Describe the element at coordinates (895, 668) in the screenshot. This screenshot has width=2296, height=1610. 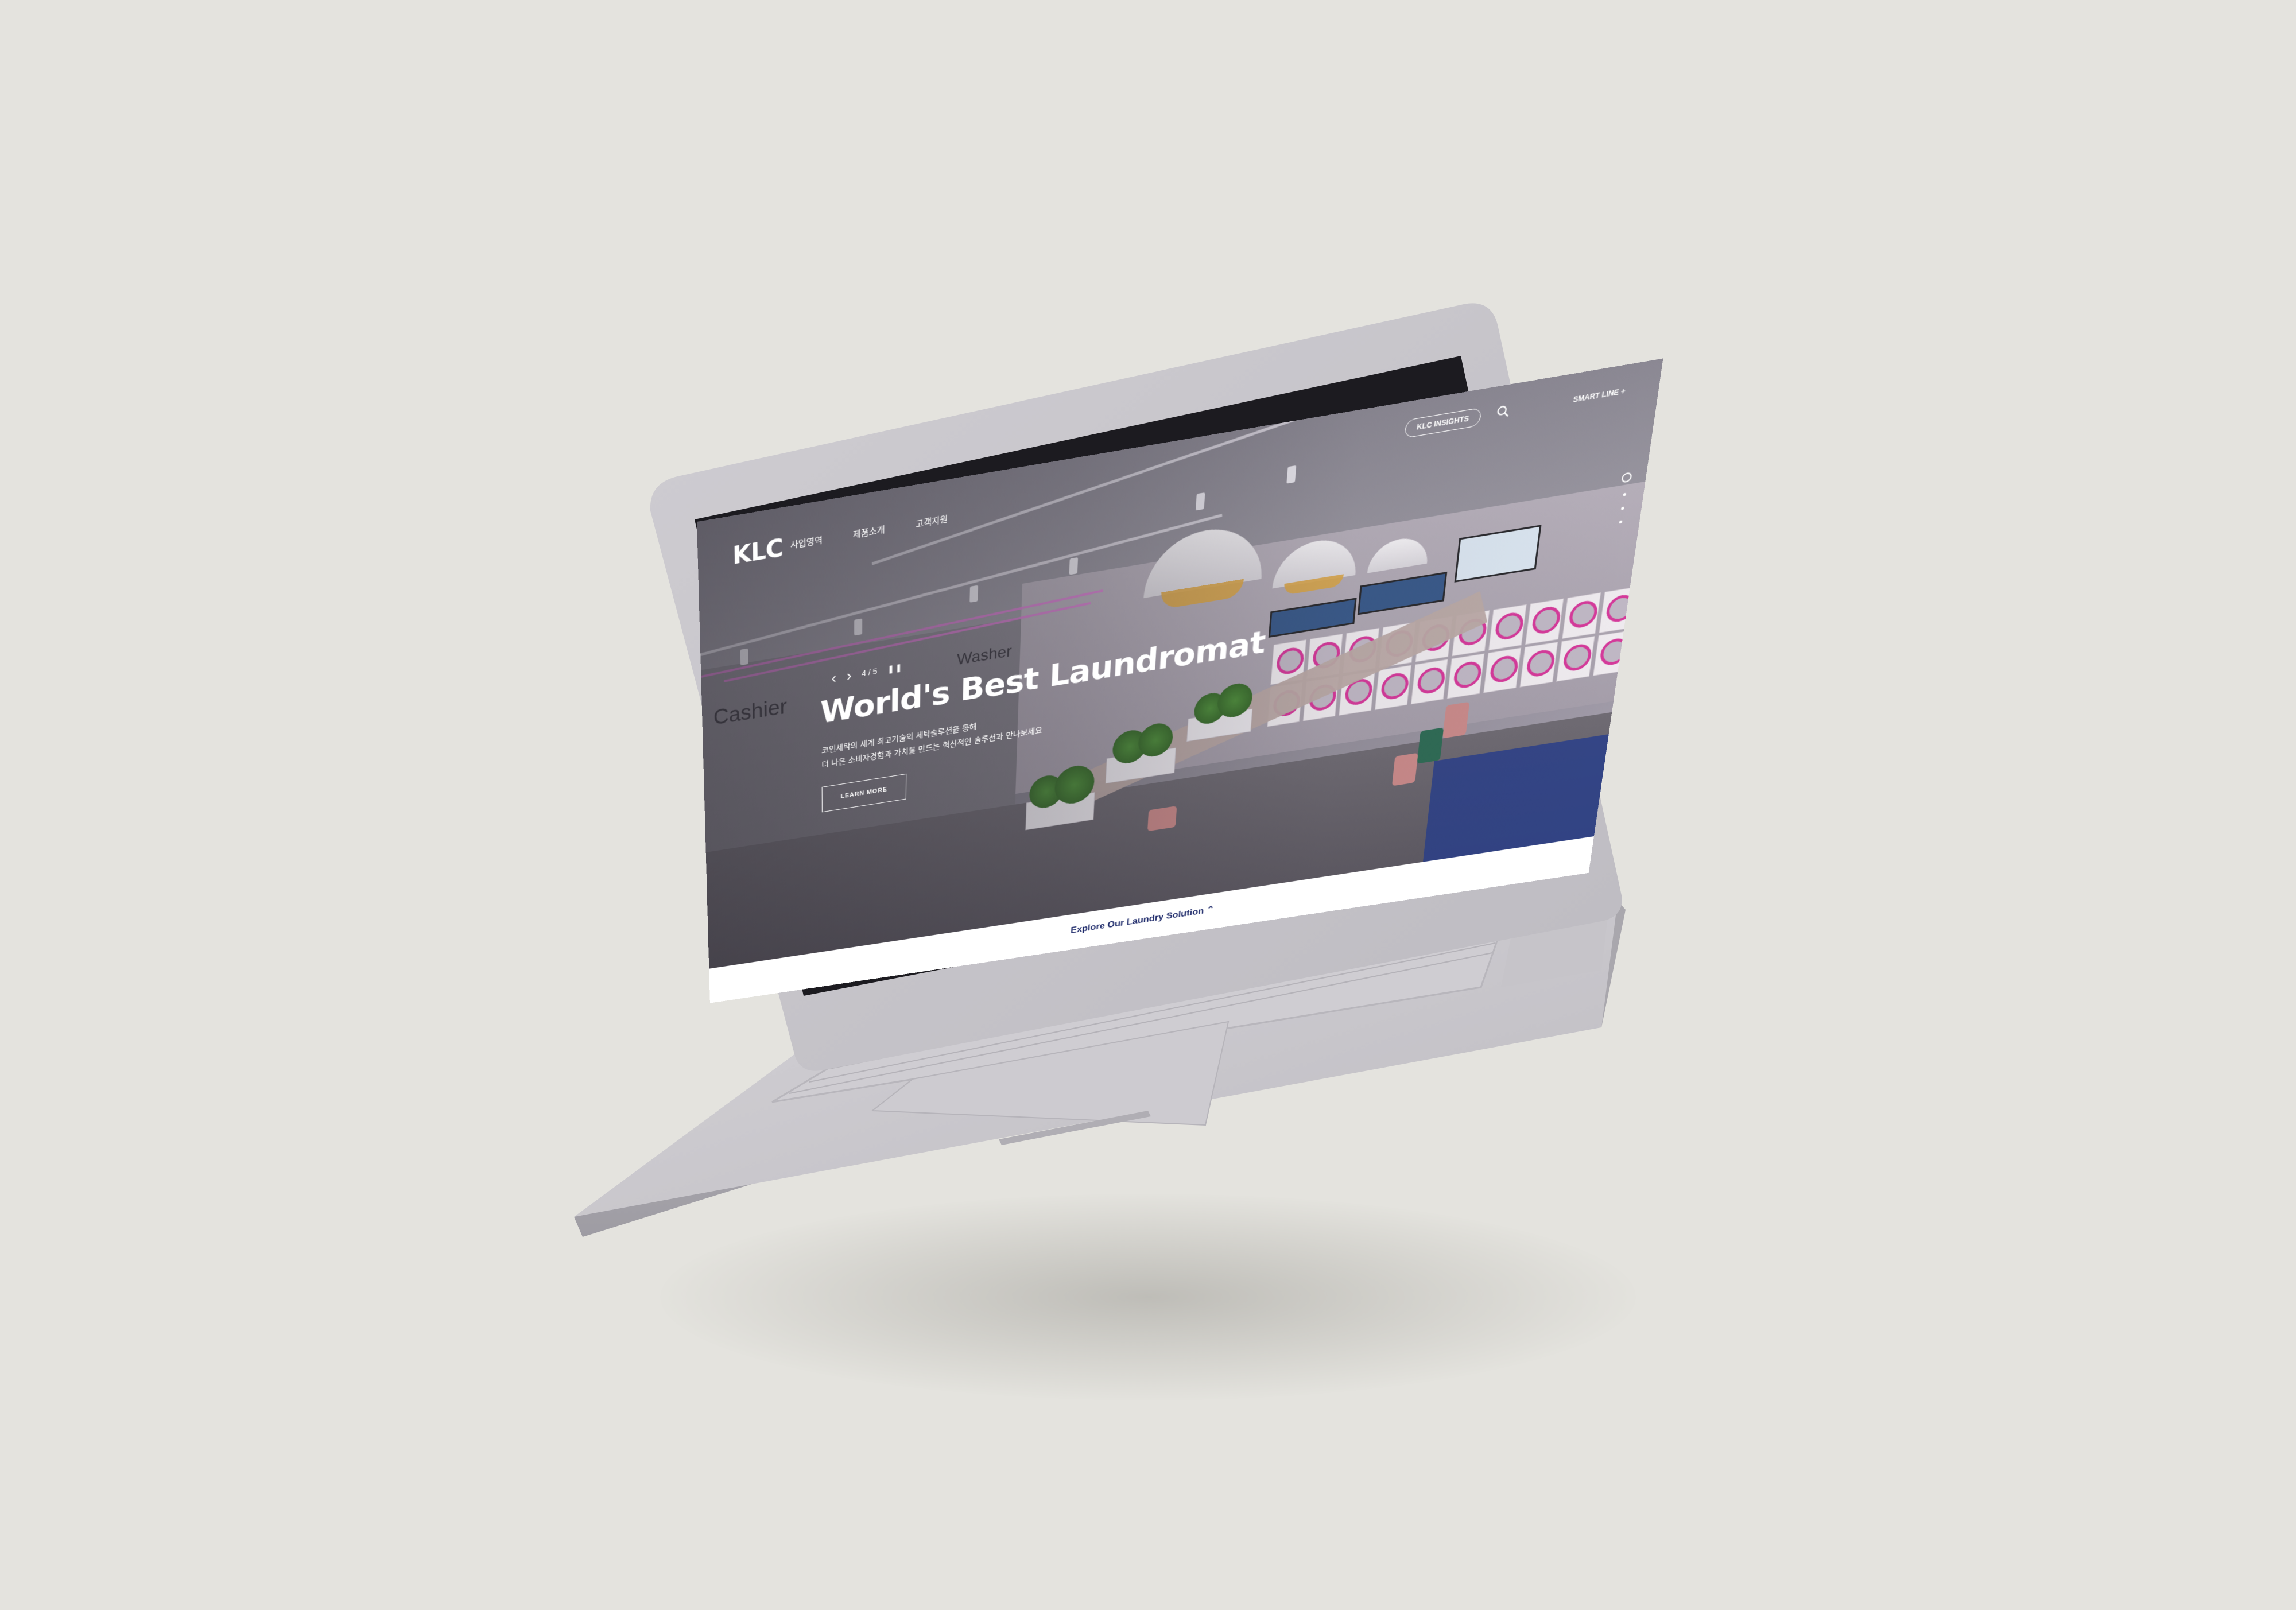
I see `pause-icon: ❚❚` at that location.